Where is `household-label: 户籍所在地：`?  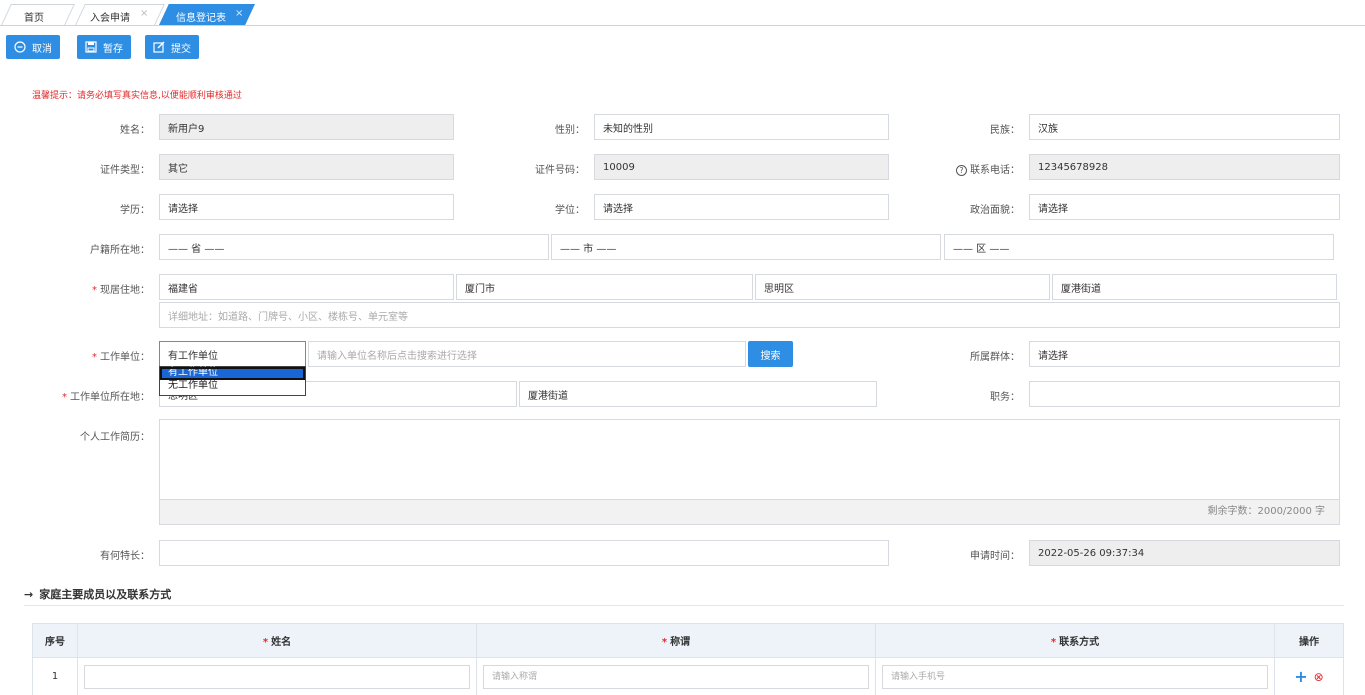 household-label: 户籍所在地： is located at coordinates (120, 250).